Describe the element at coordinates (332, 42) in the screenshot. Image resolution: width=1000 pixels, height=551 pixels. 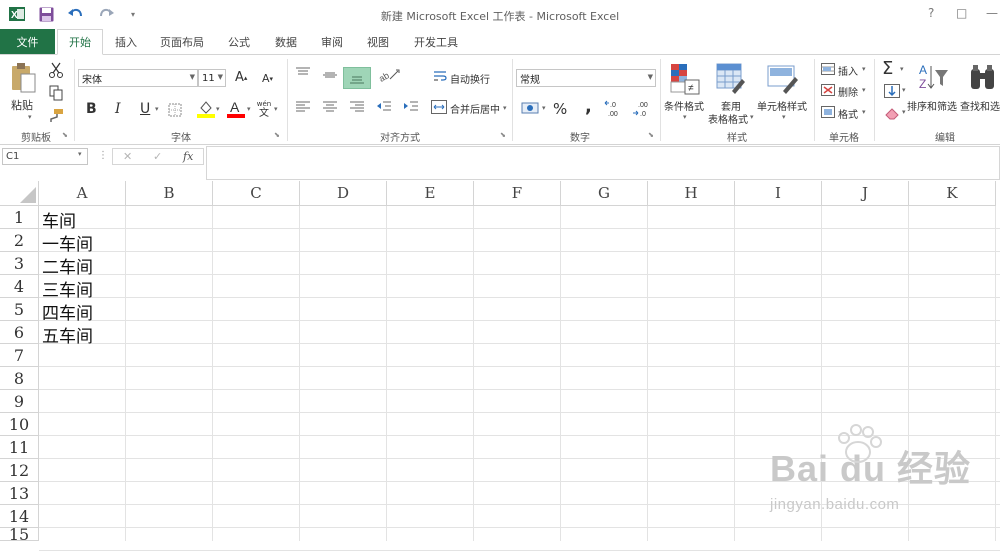
I see `tab-review: 审阅` at that location.